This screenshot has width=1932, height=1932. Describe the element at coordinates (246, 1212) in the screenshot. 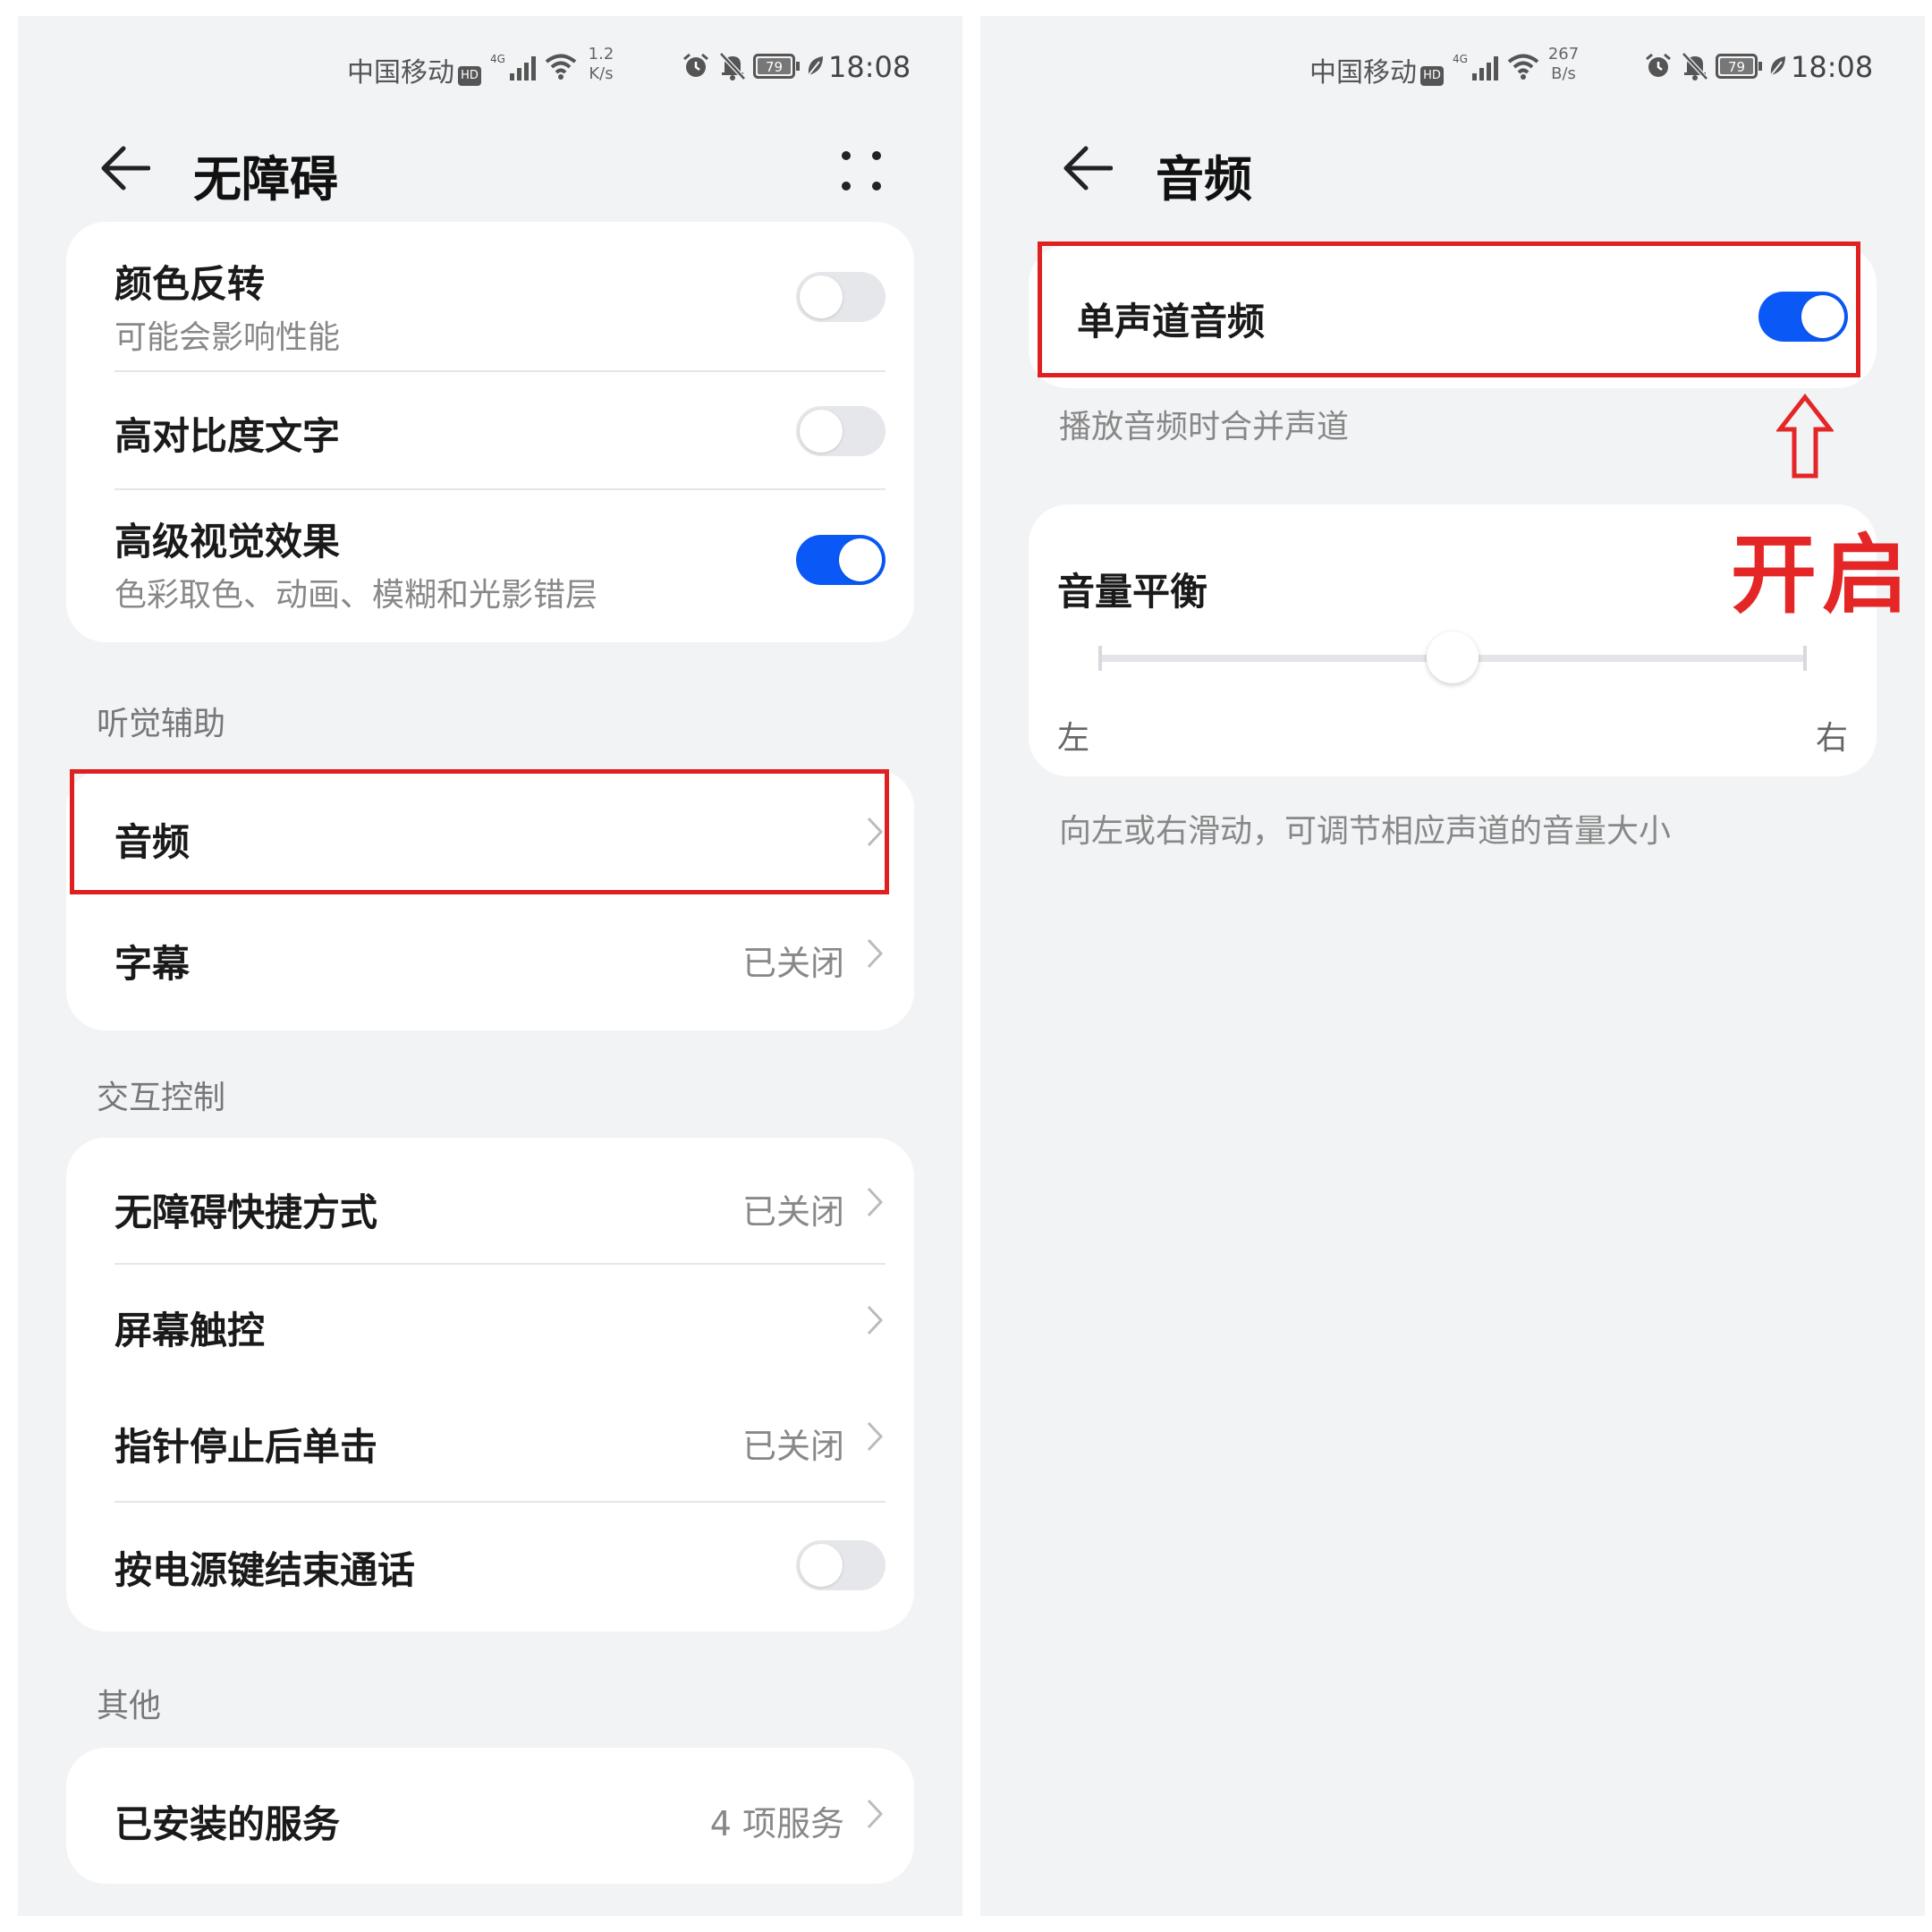

I see `setting-label: 无障碍快捷方式` at that location.